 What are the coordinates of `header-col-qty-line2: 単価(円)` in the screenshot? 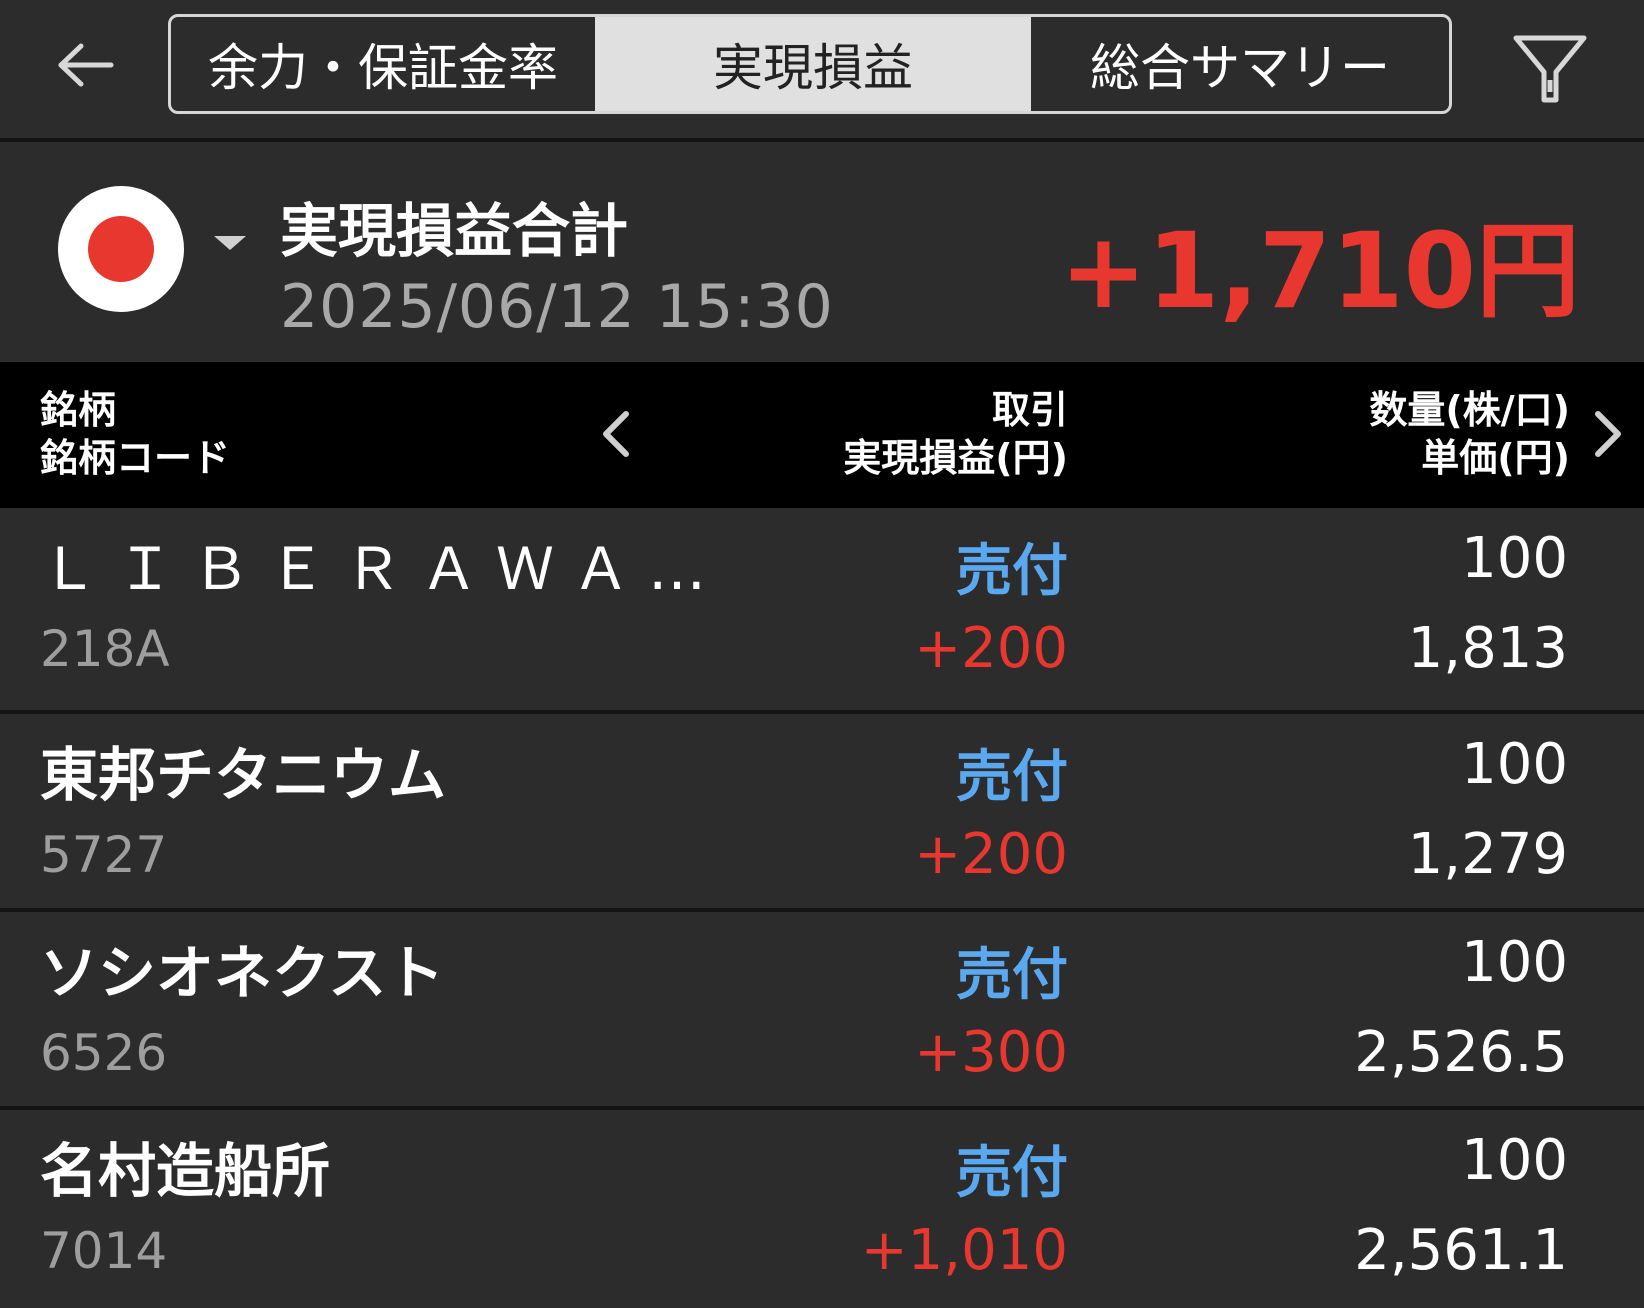 It's located at (1495, 458).